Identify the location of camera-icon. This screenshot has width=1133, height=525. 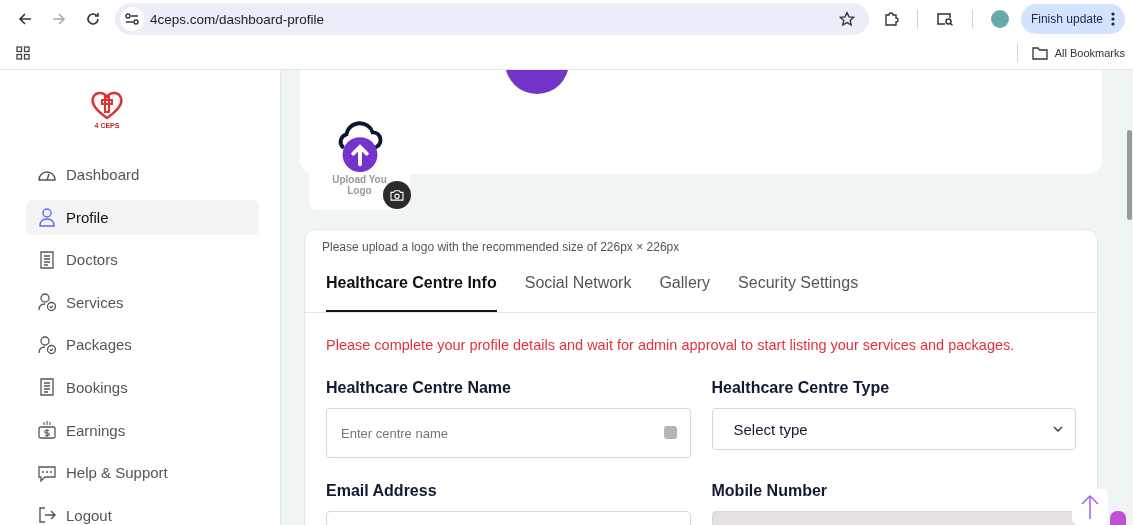
(397, 195).